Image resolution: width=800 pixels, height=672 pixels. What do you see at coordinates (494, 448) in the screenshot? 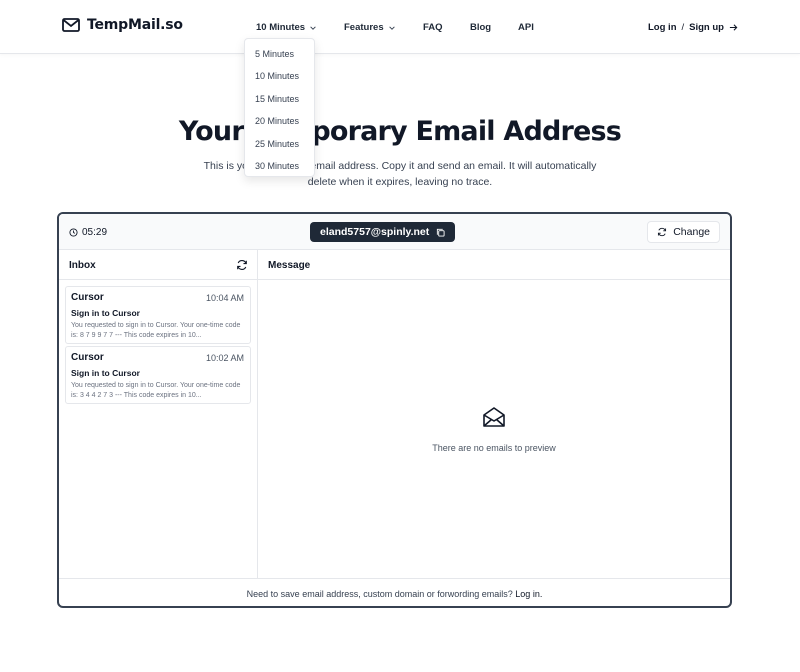
I see `empty-state-text: There are no emails to preview` at bounding box center [494, 448].